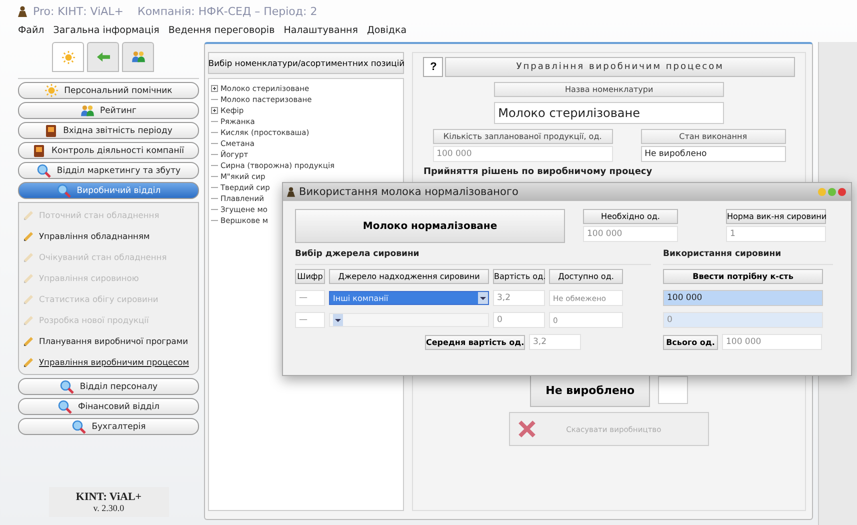  Describe the element at coordinates (713, 136) in the screenshot. I see `status-label: Стан виконання` at that location.